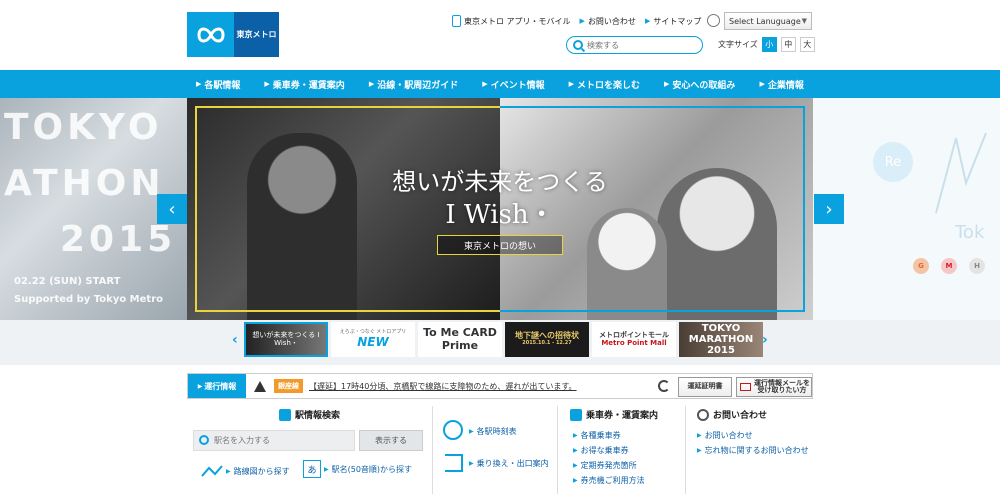  Describe the element at coordinates (261, 471) in the screenshot. I see `route-map-link-label: 路線図から探す` at that location.